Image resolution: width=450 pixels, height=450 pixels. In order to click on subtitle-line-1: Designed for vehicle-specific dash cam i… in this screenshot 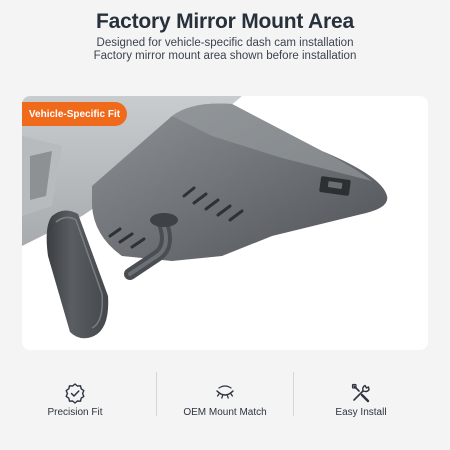, I will do `click(225, 43)`.